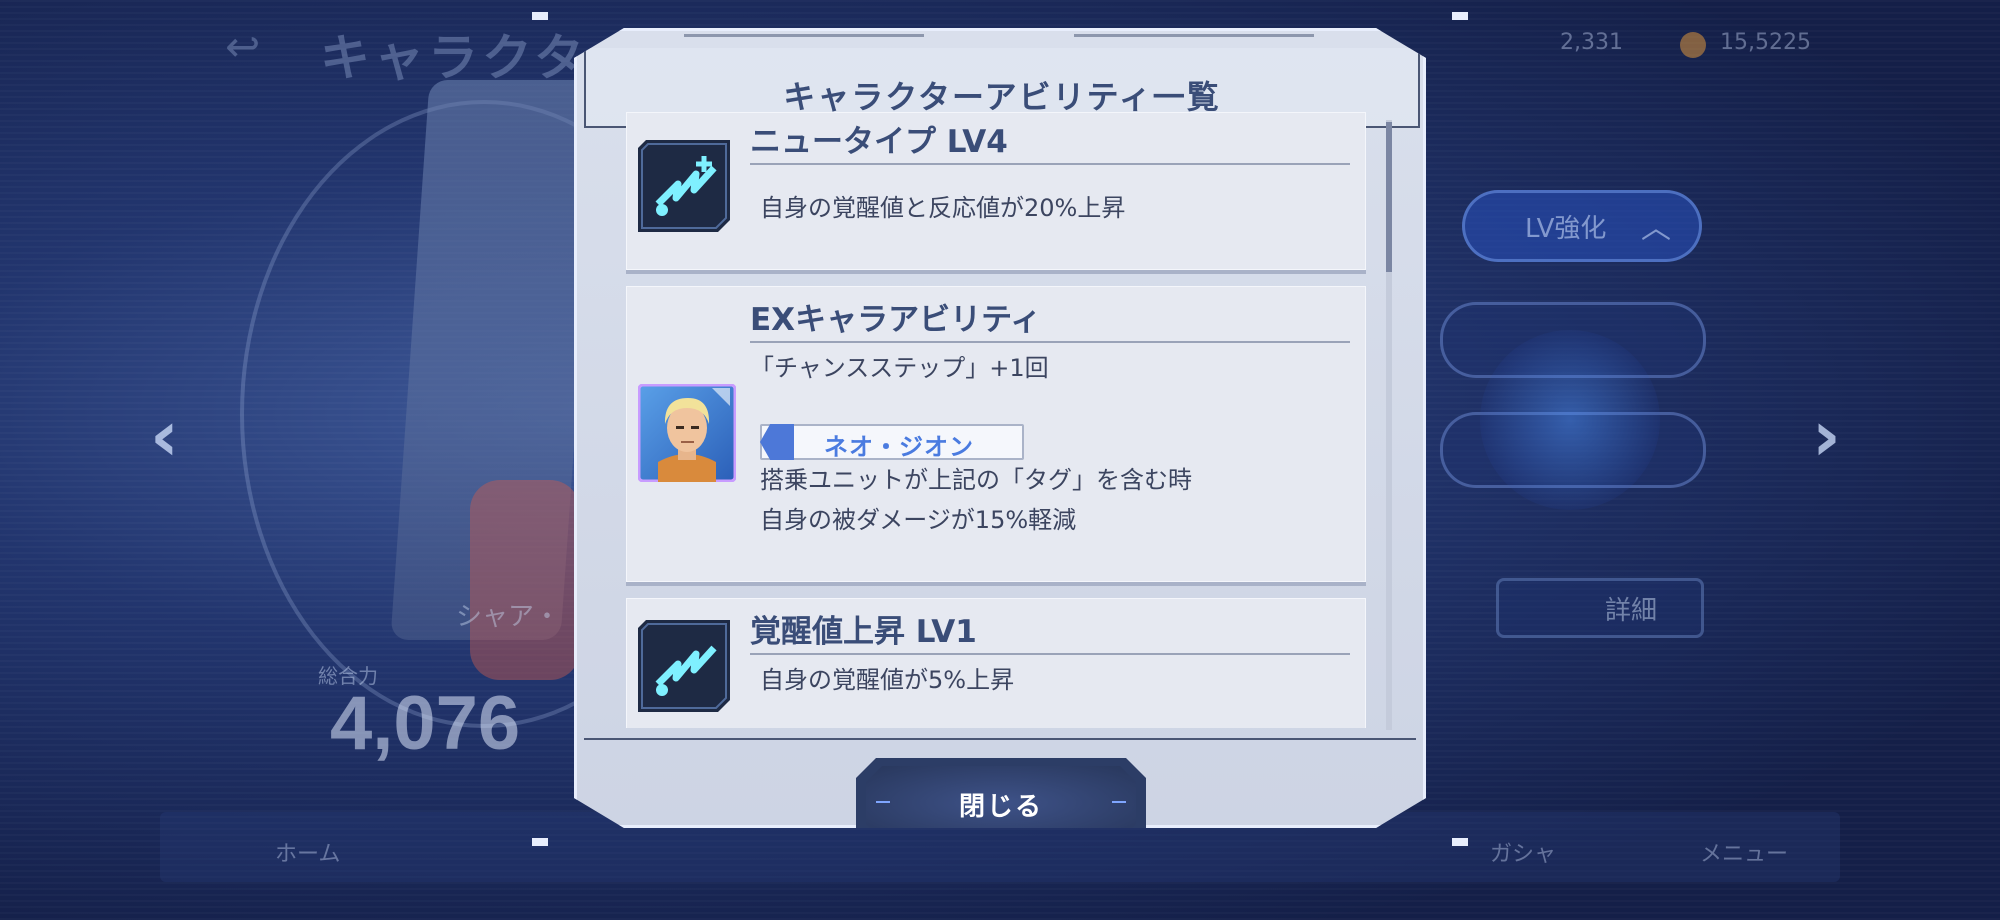 This screenshot has width=2000, height=920. What do you see at coordinates (1566, 229) in the screenshot?
I see `background-lv-up-label: LV強化` at bounding box center [1566, 229].